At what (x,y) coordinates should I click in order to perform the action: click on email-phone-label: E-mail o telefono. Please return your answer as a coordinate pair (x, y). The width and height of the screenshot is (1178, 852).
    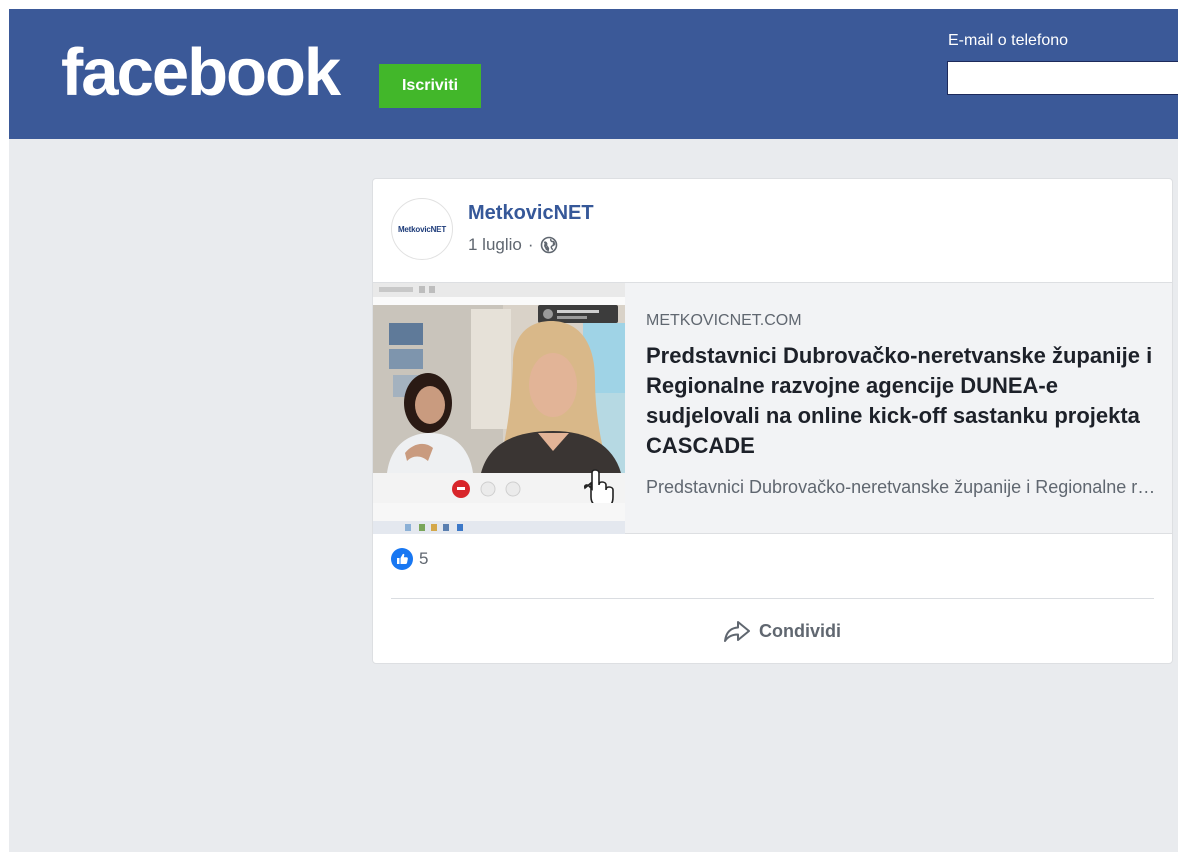
    Looking at the image, I should click on (1008, 40).